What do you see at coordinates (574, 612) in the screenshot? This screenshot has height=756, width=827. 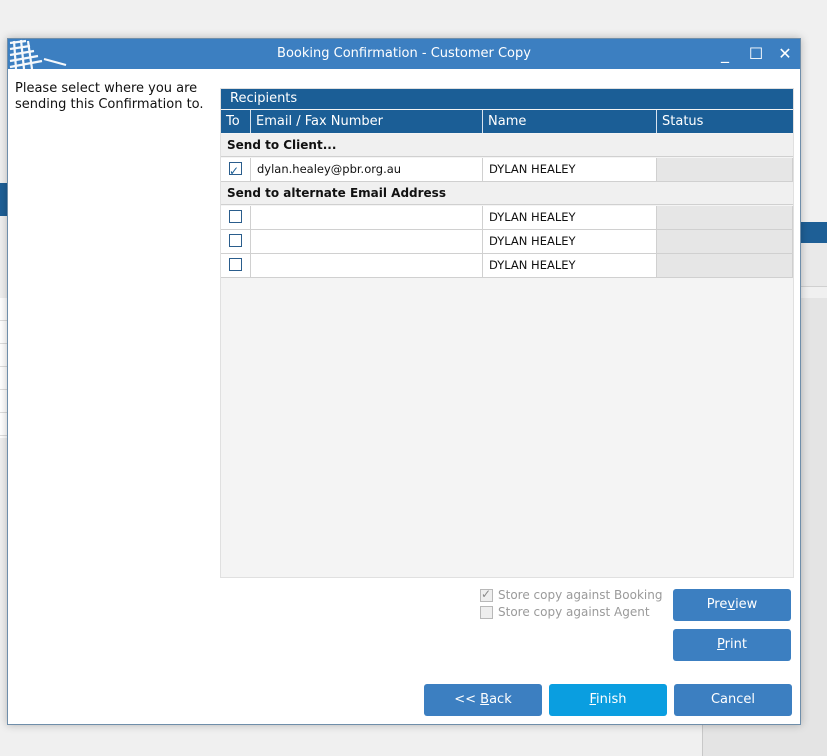 I see `store-agent-label: Store copy against Agent` at bounding box center [574, 612].